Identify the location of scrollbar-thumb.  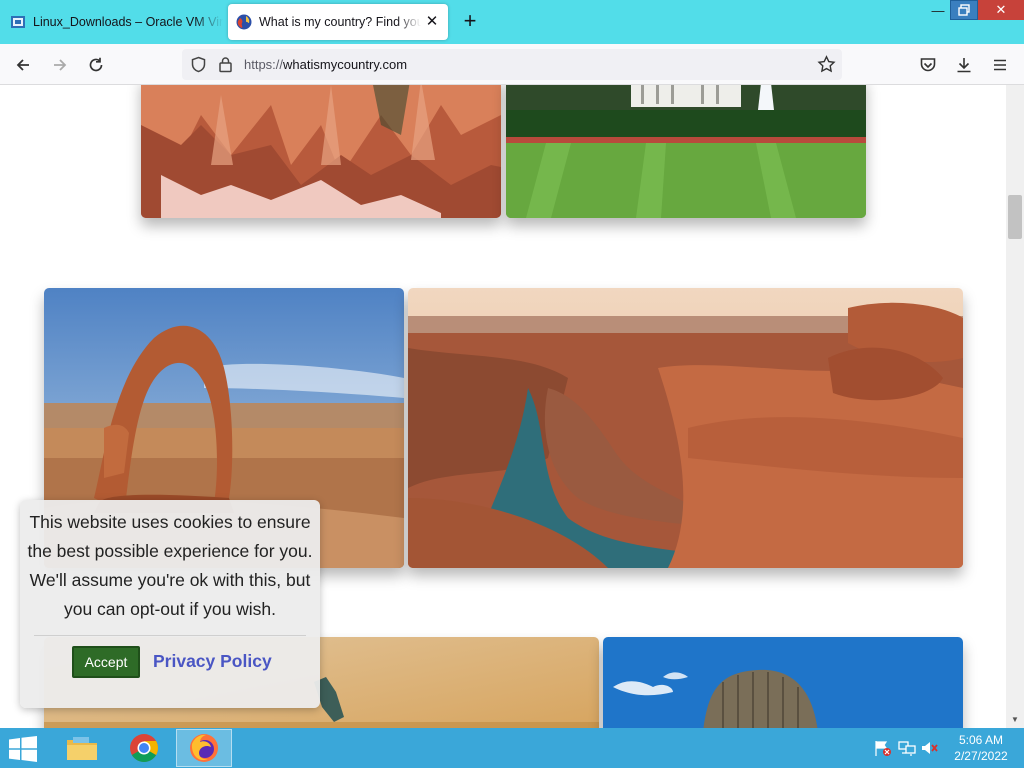
(1015, 217).